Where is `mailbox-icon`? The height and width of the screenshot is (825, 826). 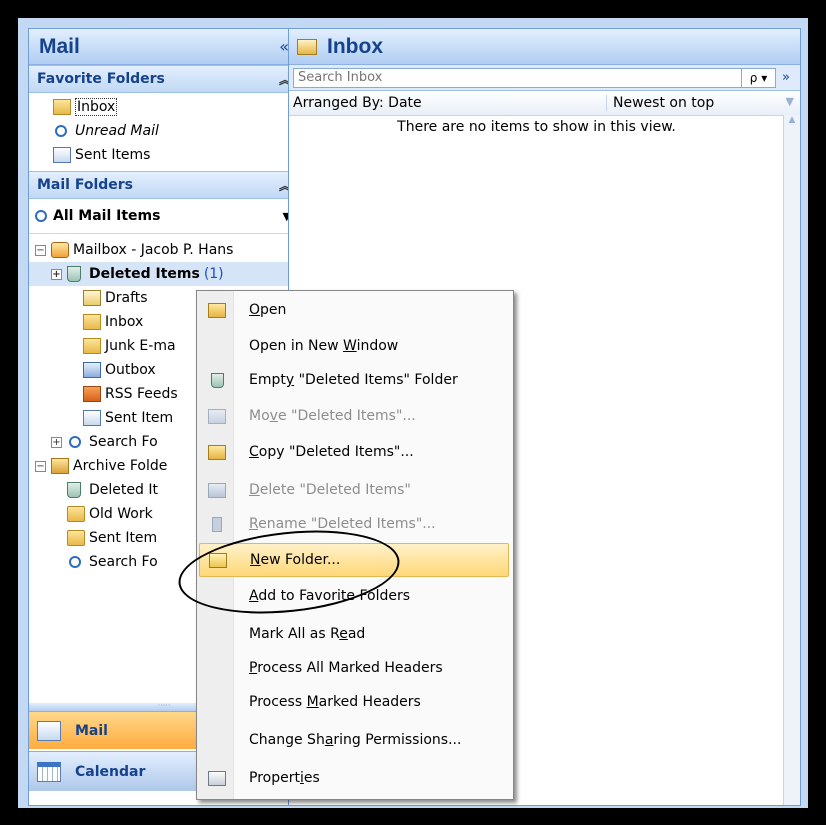 mailbox-icon is located at coordinates (60, 250).